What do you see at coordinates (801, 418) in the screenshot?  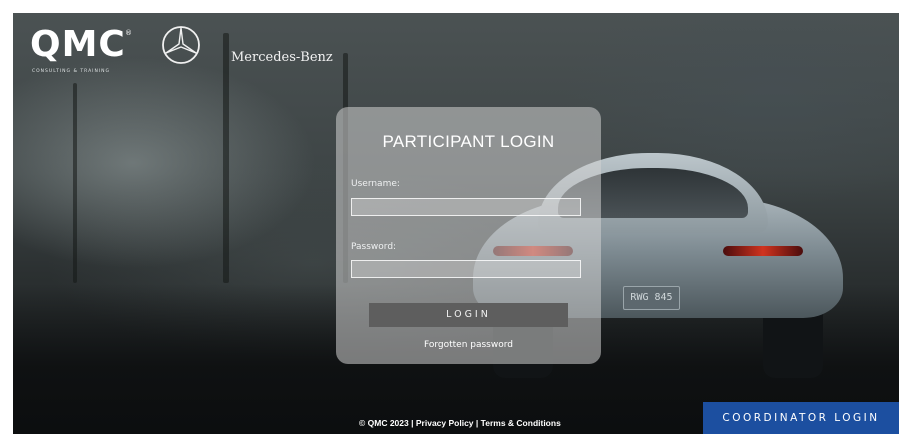 I see `coordinator-login-button: COORDINATOR LOGIN` at bounding box center [801, 418].